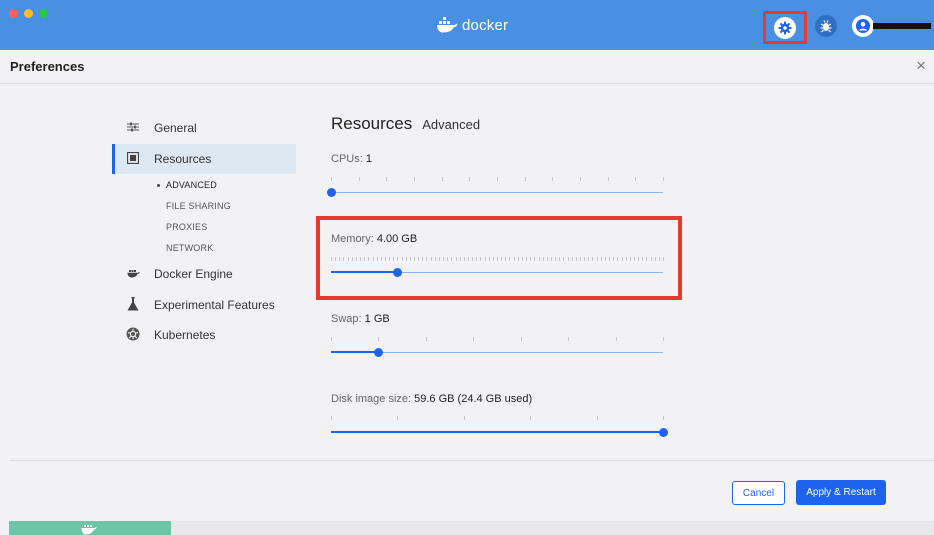  Describe the element at coordinates (497, 179) in the screenshot. I see `cpus-ticks` at that location.